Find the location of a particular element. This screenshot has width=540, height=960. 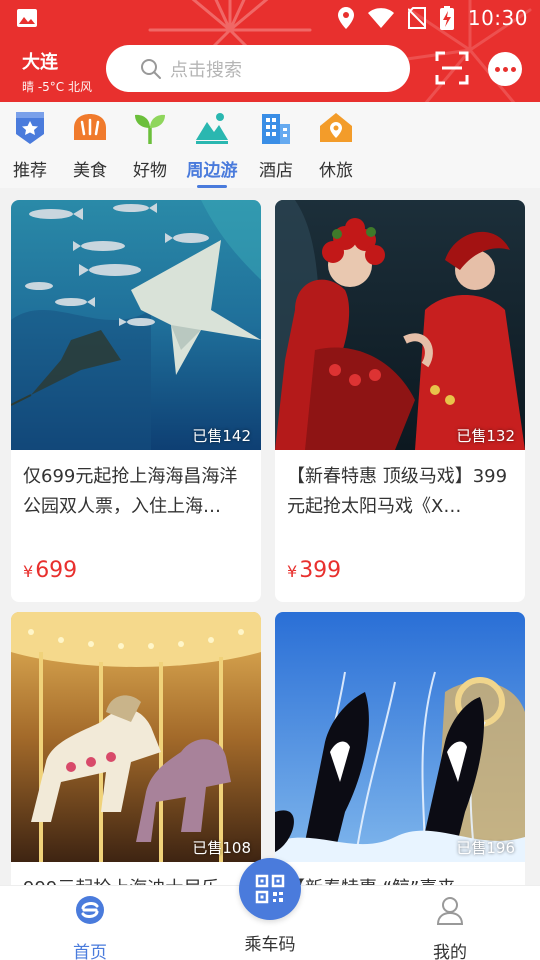

circus-performers-image is located at coordinates (400, 325).